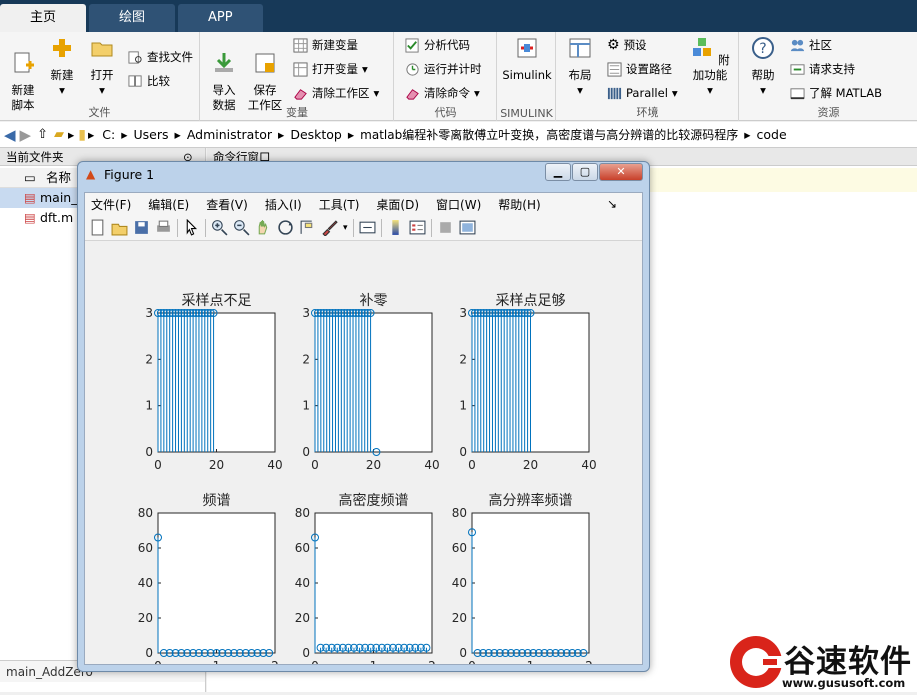  I want to click on close-button: ✕, so click(621, 172).